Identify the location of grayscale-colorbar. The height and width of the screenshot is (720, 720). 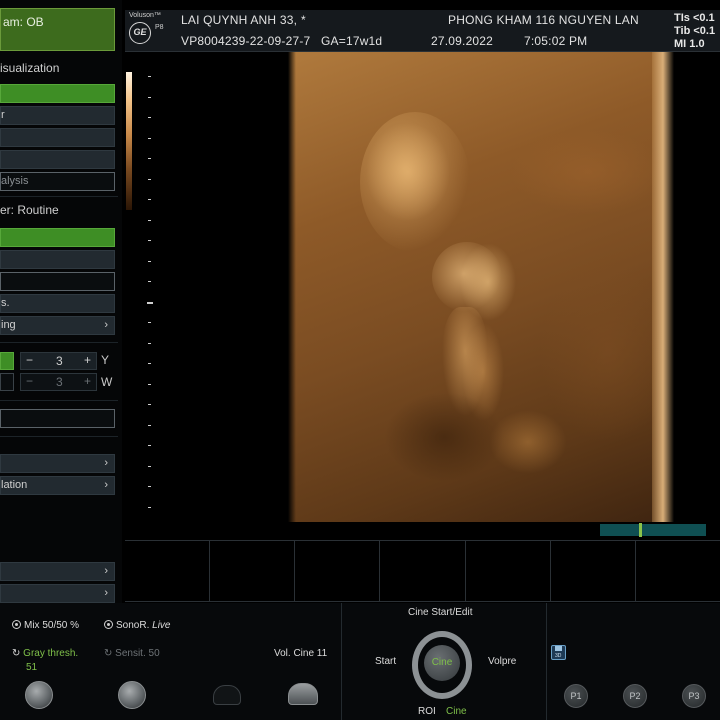
(129, 141).